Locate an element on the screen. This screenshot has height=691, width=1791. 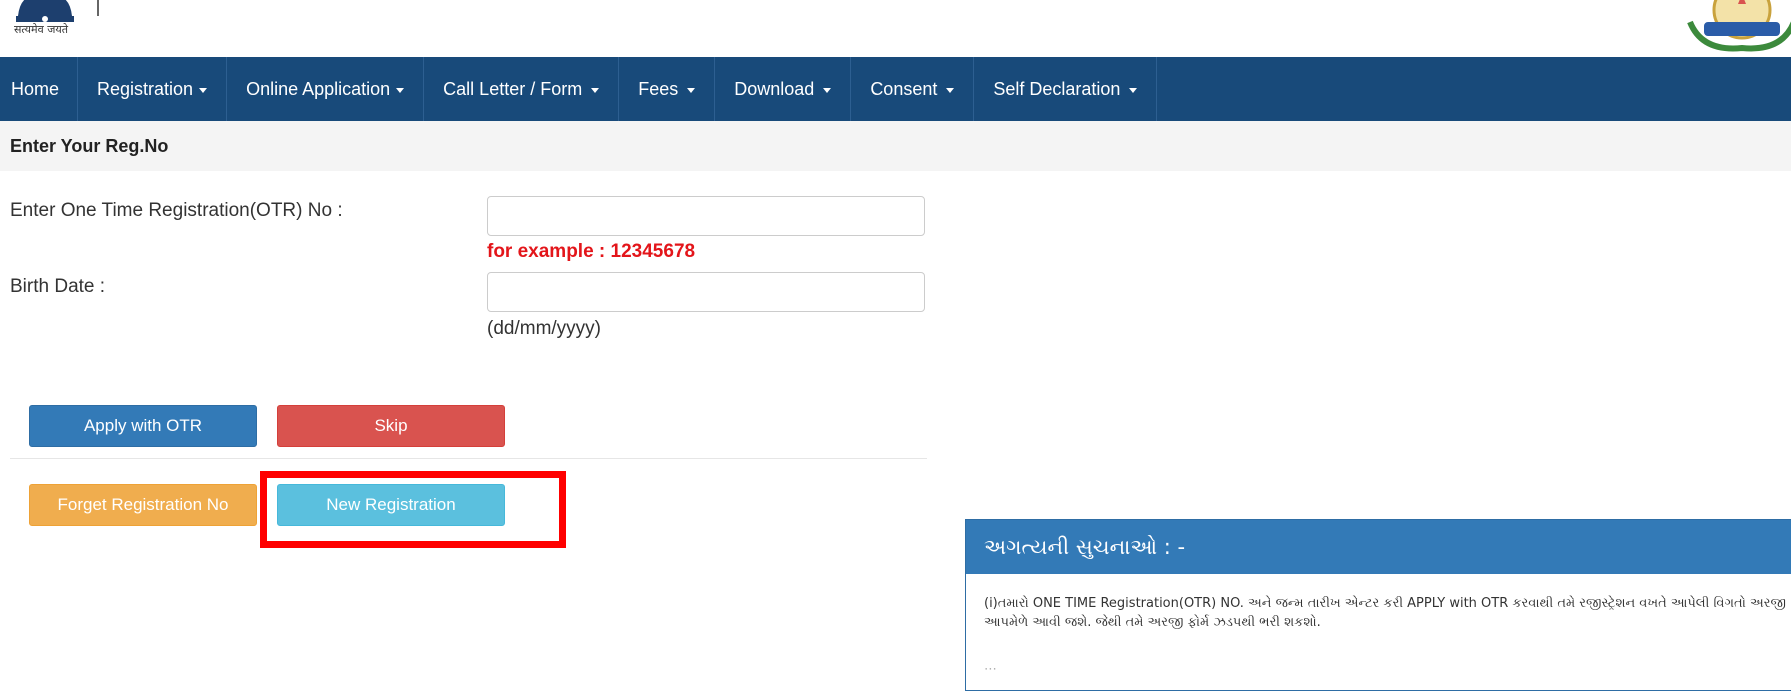
notice-cut-off-line: ⋯ is located at coordinates (990, 669).